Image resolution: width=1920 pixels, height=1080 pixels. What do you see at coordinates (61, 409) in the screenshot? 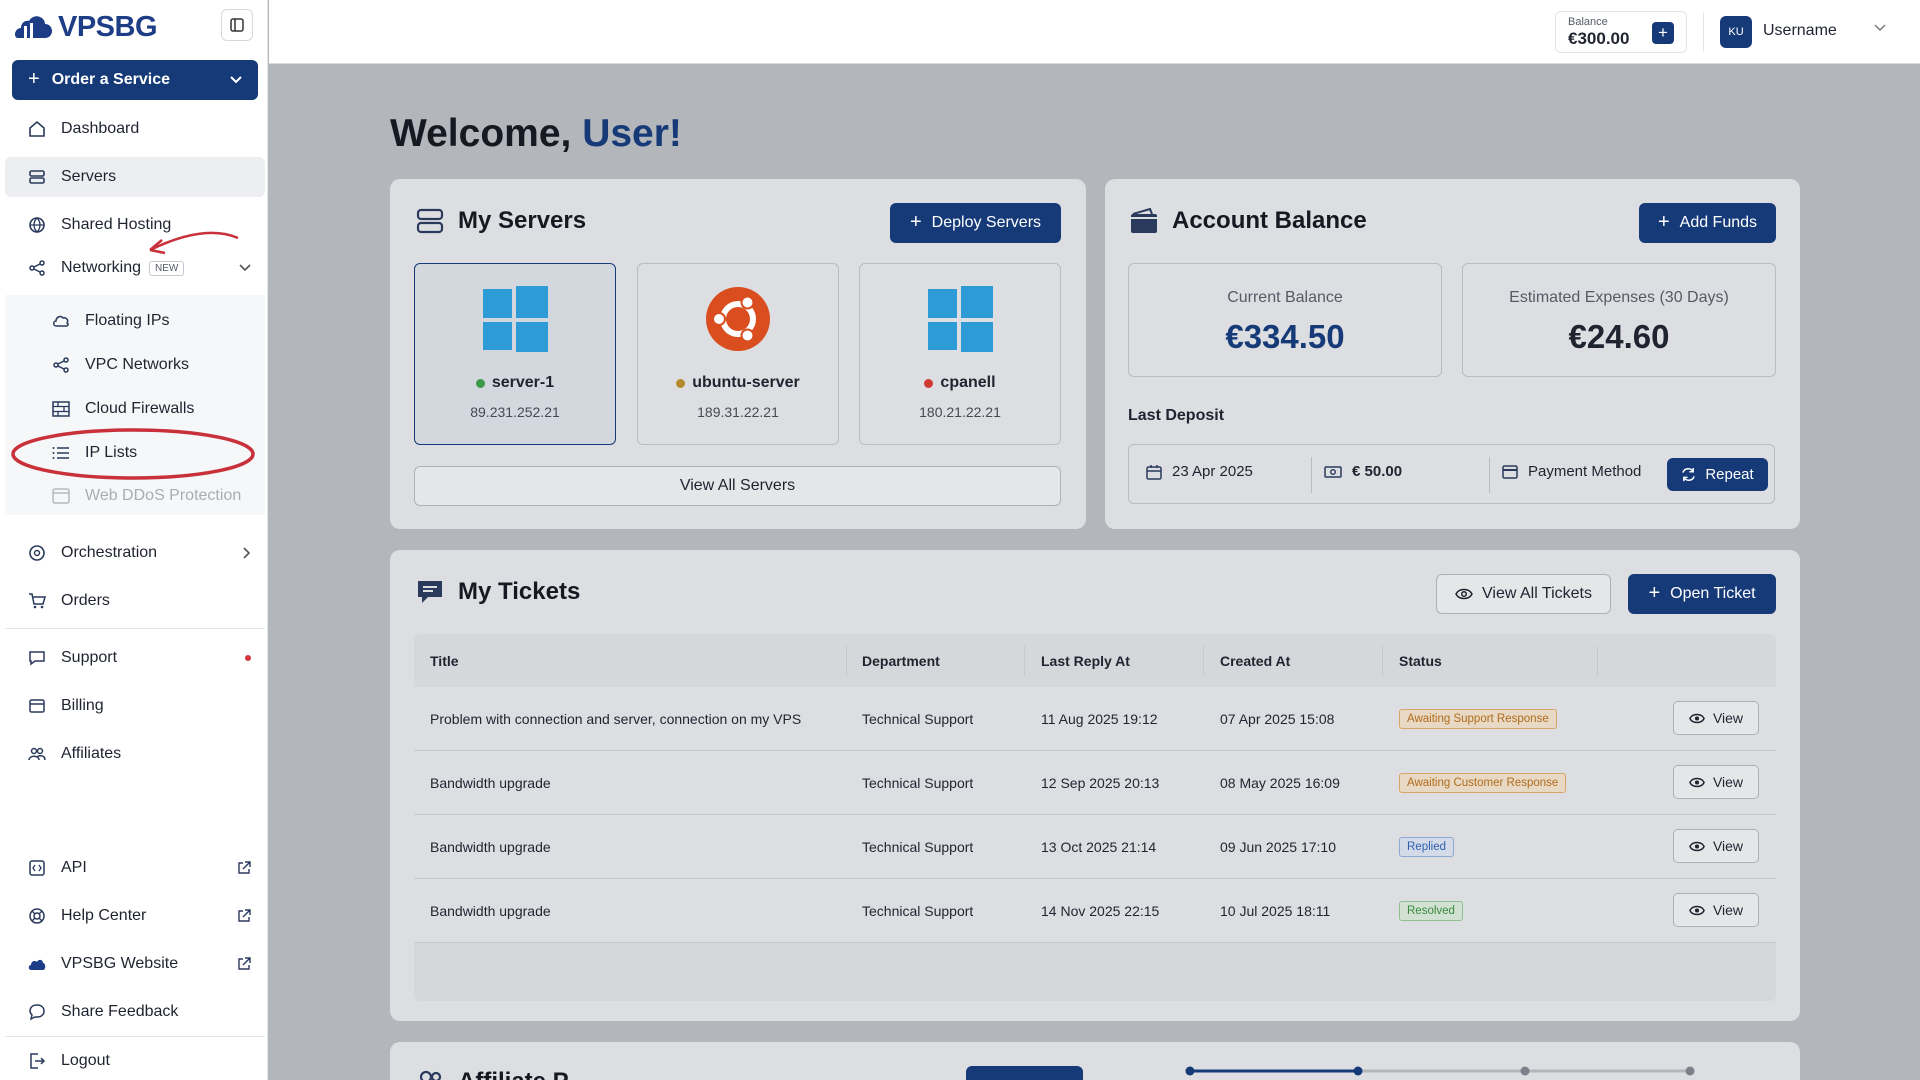
I see `firewall-icon` at bounding box center [61, 409].